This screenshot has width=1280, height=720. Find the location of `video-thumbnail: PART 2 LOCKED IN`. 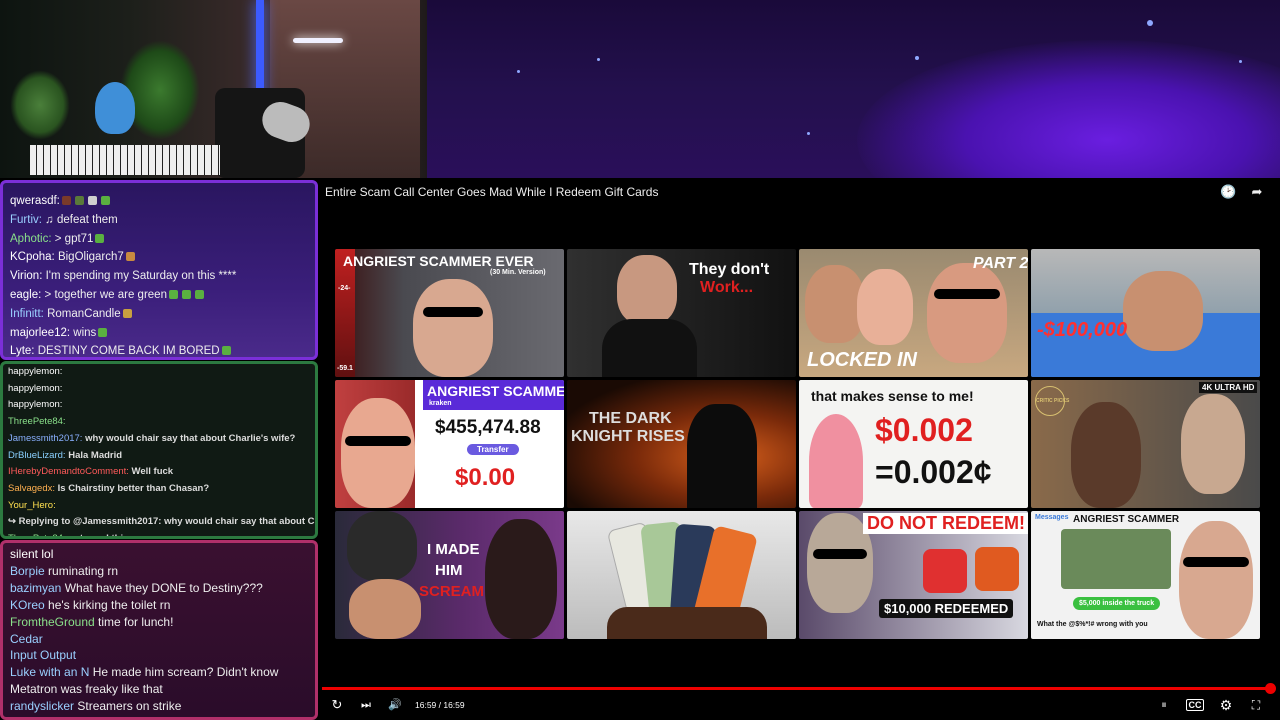

video-thumbnail: PART 2 LOCKED IN is located at coordinates (913, 313).